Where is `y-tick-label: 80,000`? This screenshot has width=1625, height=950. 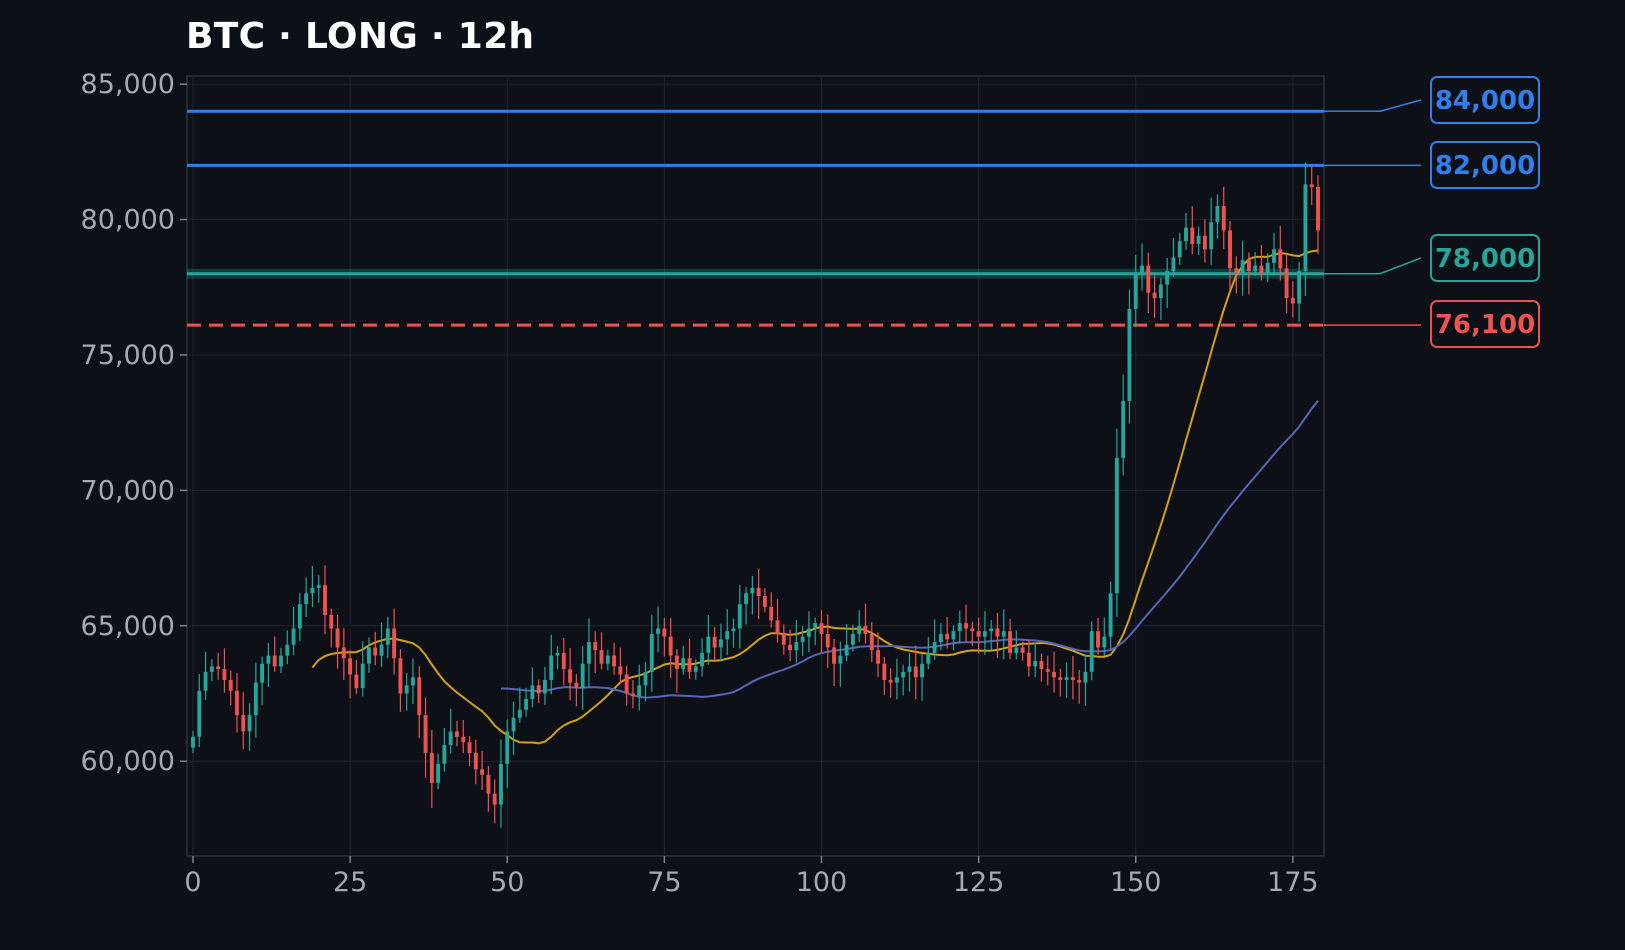
y-tick-label: 80,000 is located at coordinates (128, 220).